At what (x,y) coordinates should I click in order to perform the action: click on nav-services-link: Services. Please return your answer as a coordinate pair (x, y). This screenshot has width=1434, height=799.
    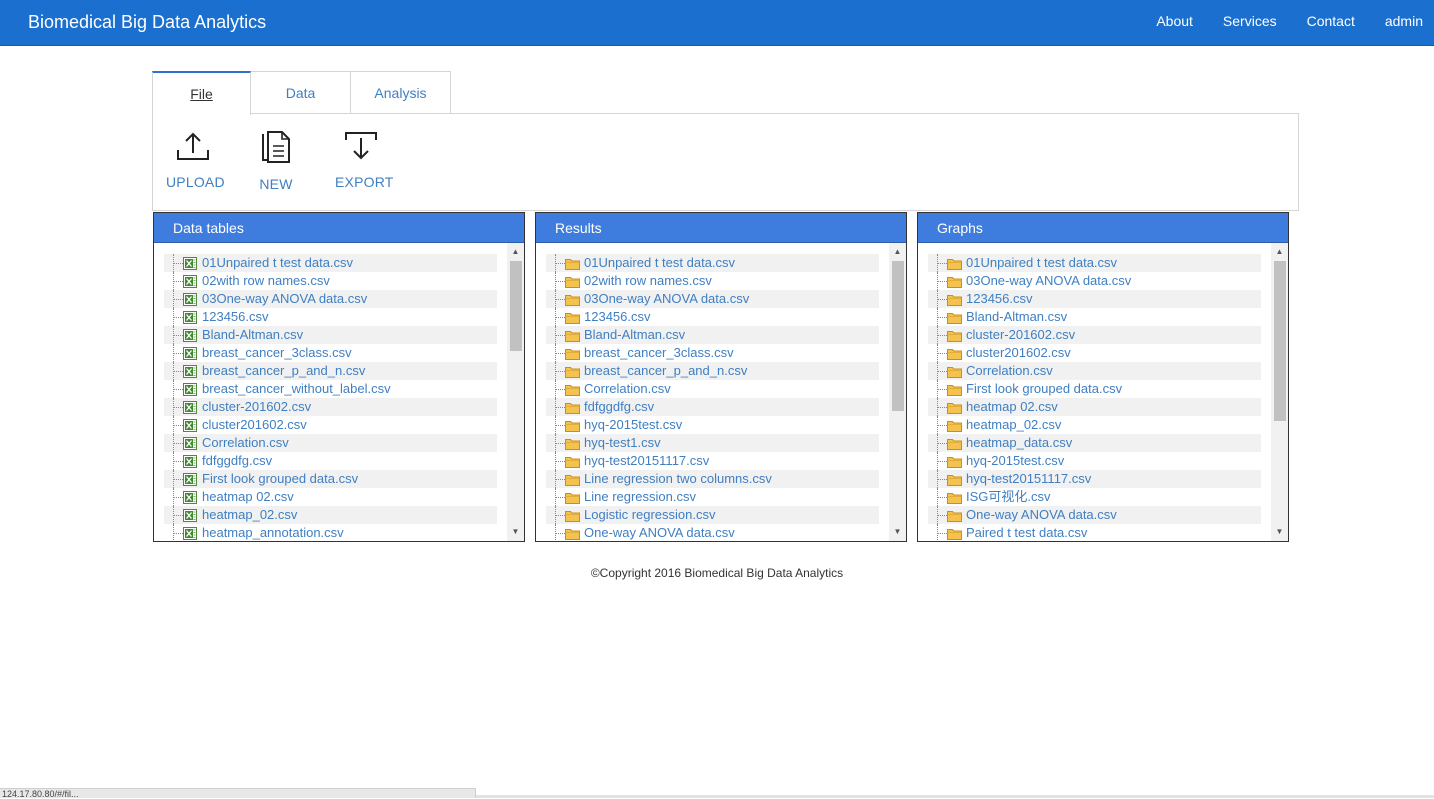
    Looking at the image, I should click on (1250, 21).